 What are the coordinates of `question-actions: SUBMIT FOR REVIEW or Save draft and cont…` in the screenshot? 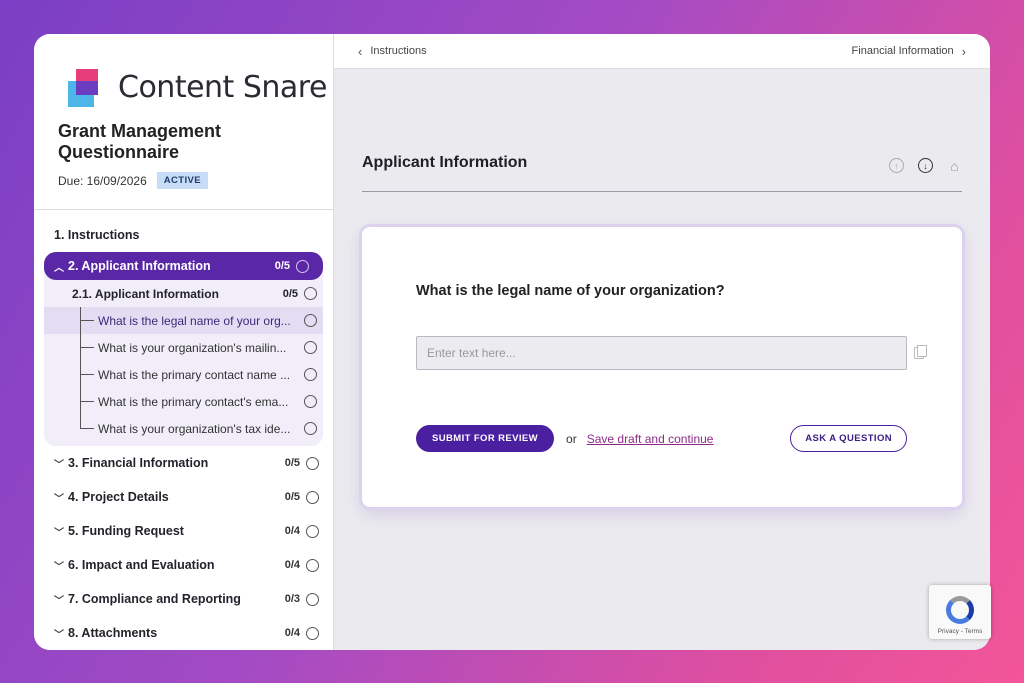 It's located at (661, 438).